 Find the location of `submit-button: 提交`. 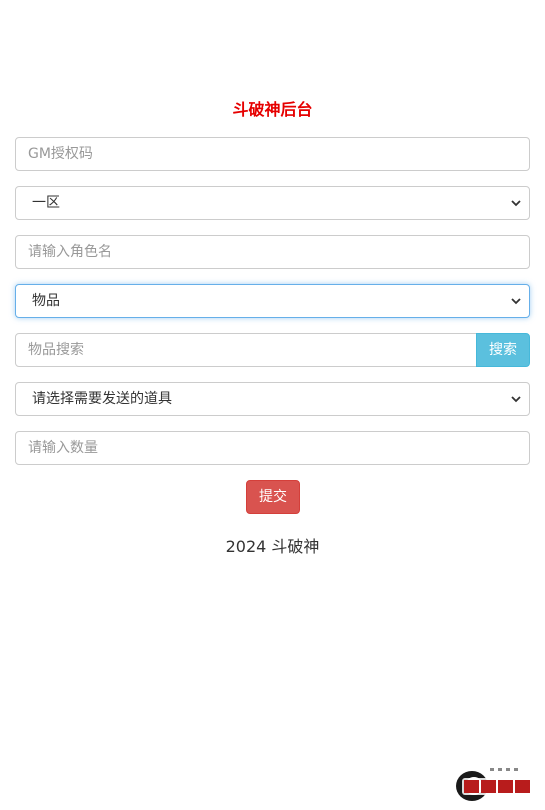

submit-button: 提交 is located at coordinates (273, 497).